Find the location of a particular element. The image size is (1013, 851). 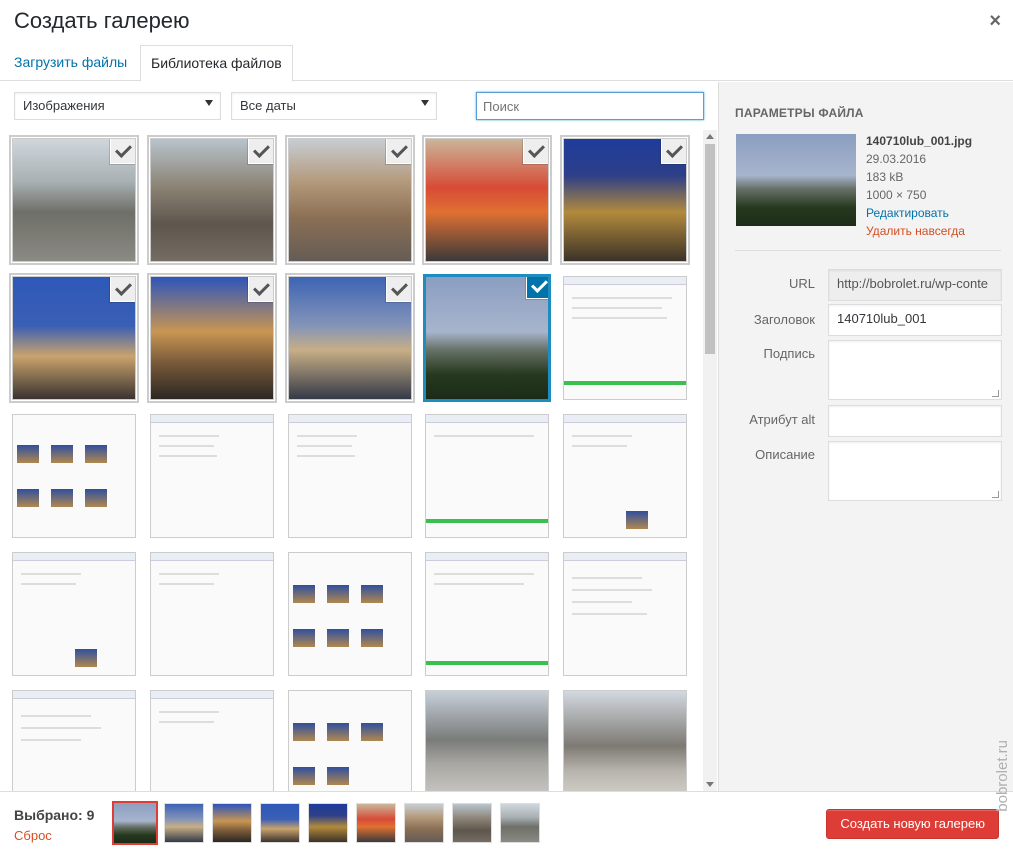

divider is located at coordinates (868, 250).